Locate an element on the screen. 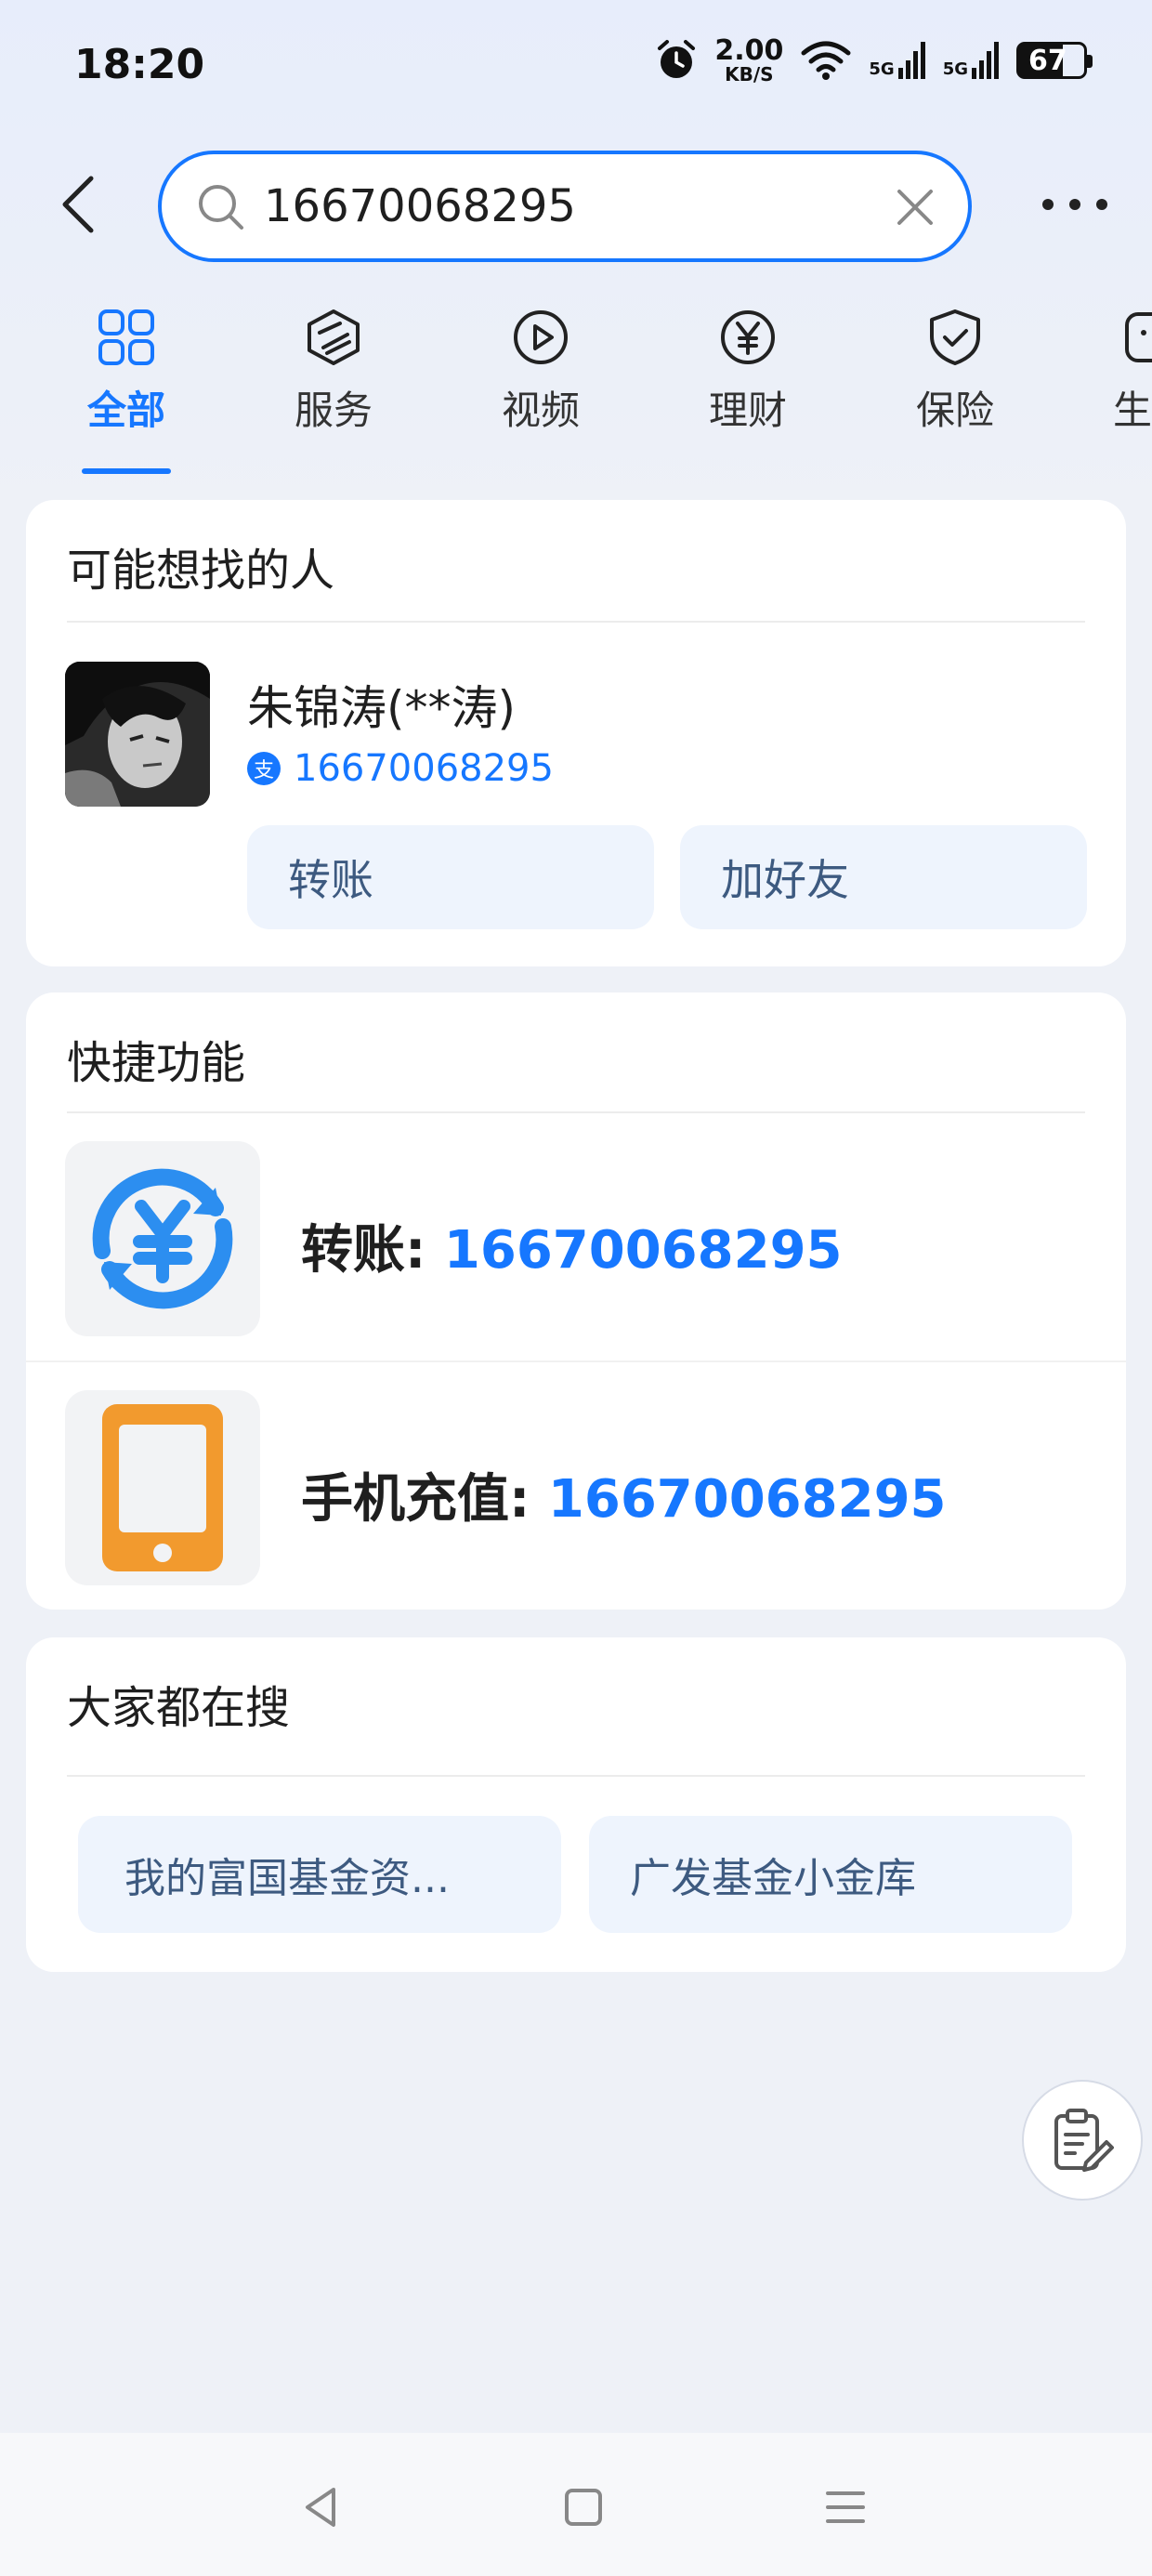 This screenshot has height=2576, width=1152. tab-label: 理财 is located at coordinates (747, 410).